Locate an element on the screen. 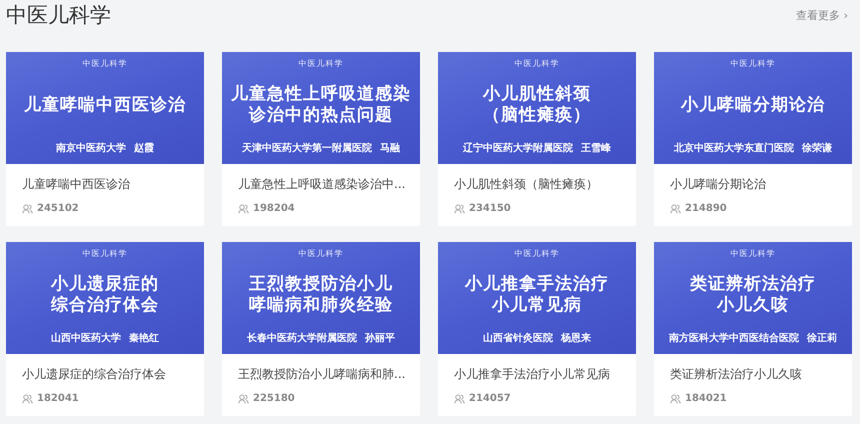 The height and width of the screenshot is (424, 860). cover-title: 小儿久咳 is located at coordinates (753, 305).